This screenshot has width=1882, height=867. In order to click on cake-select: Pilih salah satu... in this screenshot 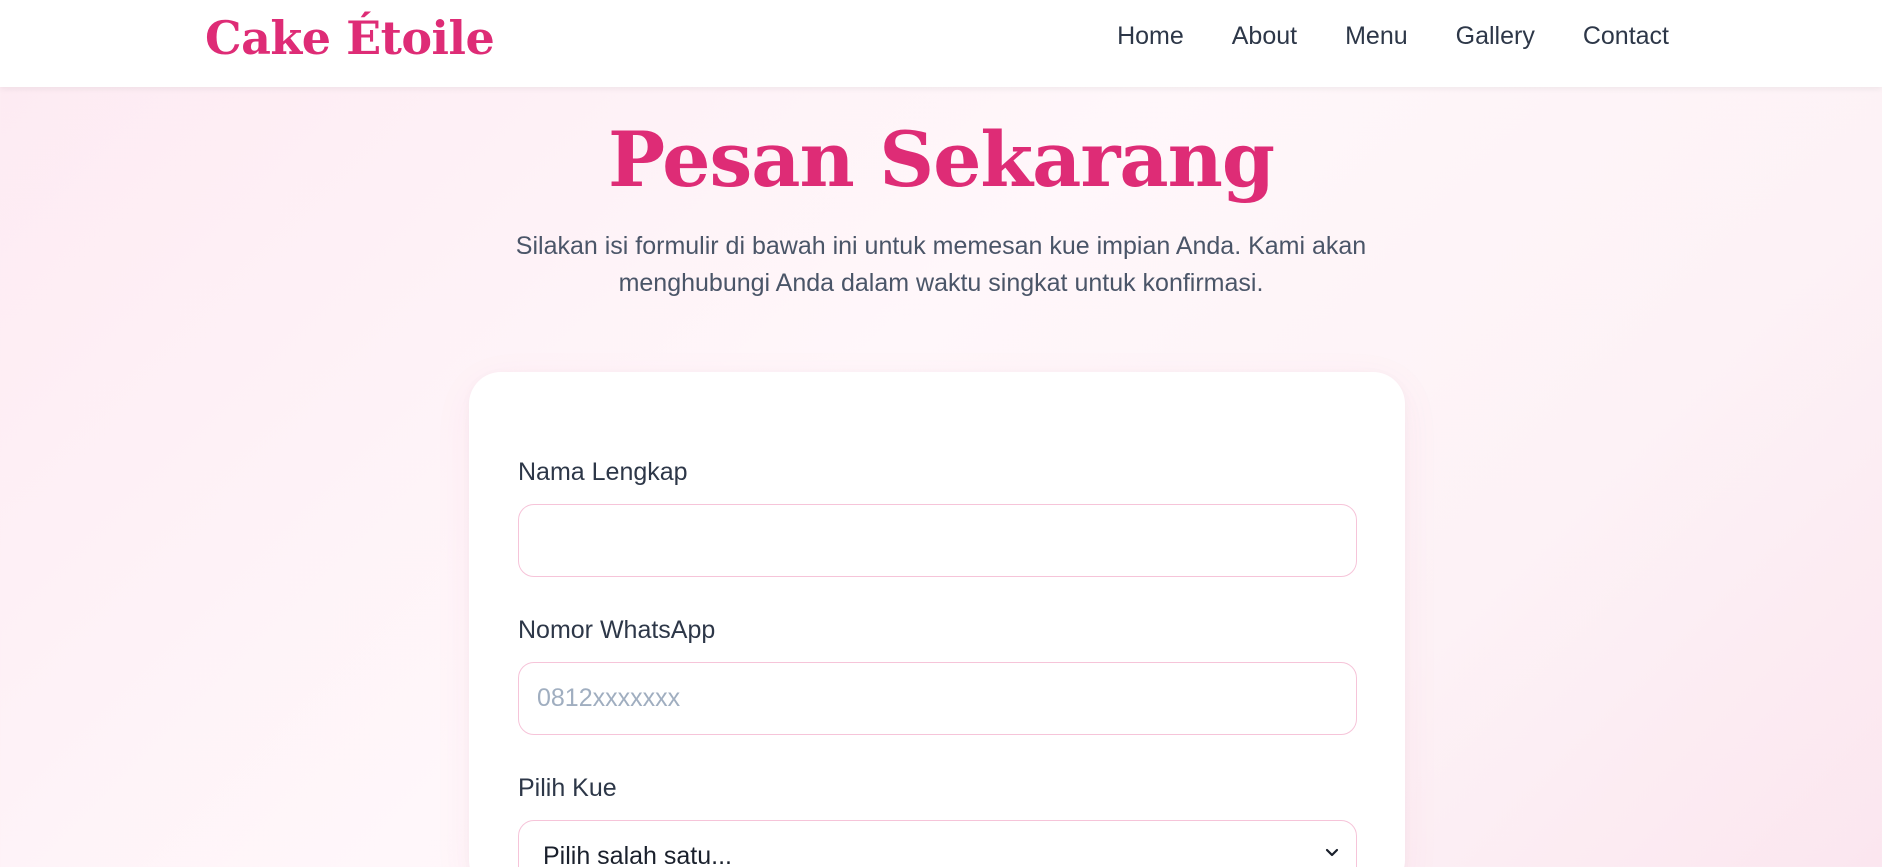, I will do `click(937, 843)`.